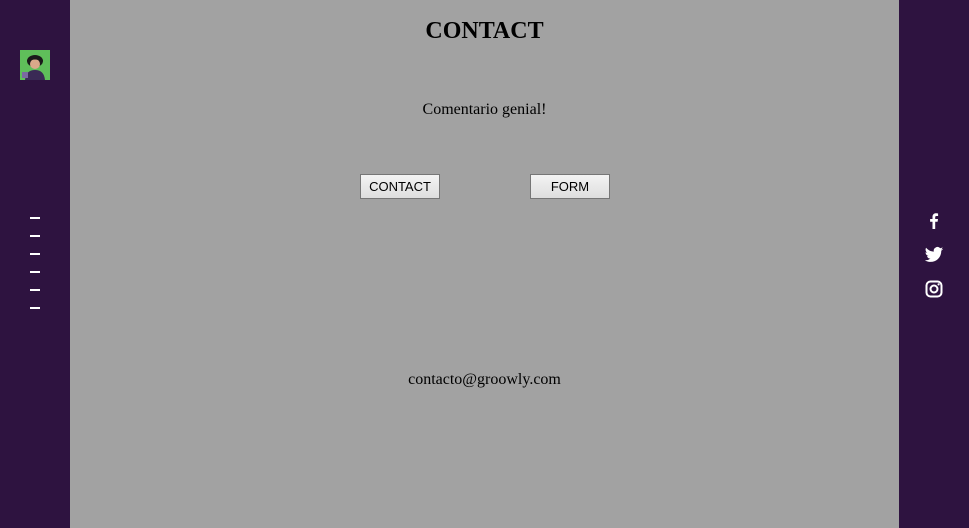 The height and width of the screenshot is (528, 969). What do you see at coordinates (484, 379) in the screenshot?
I see `contact-email: contacto@groowly.com` at bounding box center [484, 379].